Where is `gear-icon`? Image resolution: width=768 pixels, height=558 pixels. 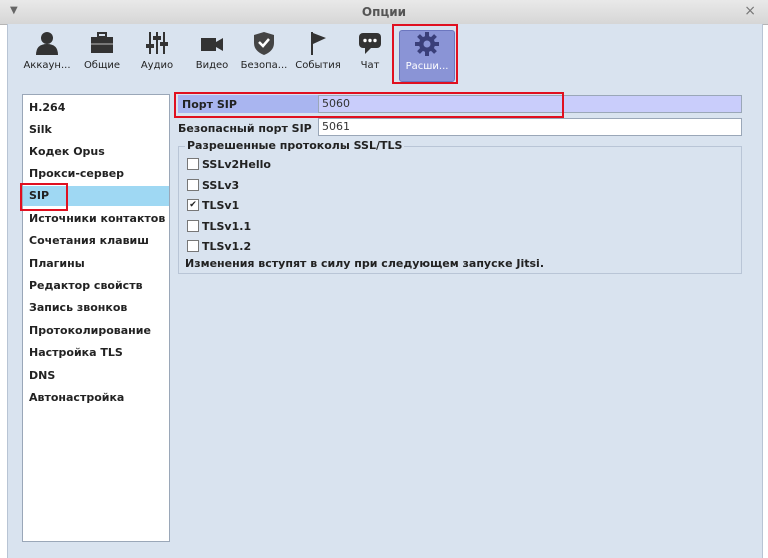
gear-icon is located at coordinates (427, 44).